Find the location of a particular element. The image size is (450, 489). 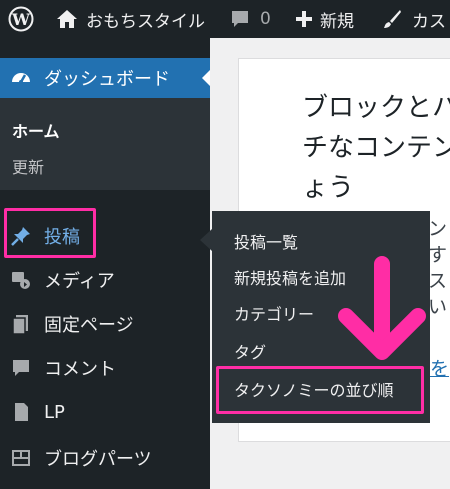

welcome-line: ブロックとハ is located at coordinates (376, 108).